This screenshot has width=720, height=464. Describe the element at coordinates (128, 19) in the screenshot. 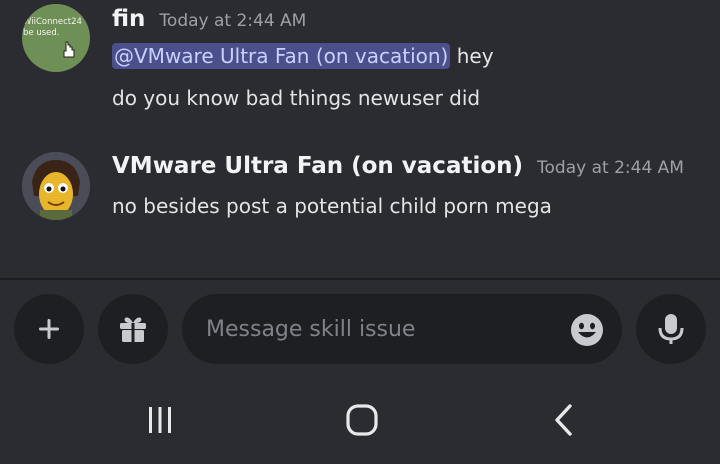

I see `username: fin` at that location.